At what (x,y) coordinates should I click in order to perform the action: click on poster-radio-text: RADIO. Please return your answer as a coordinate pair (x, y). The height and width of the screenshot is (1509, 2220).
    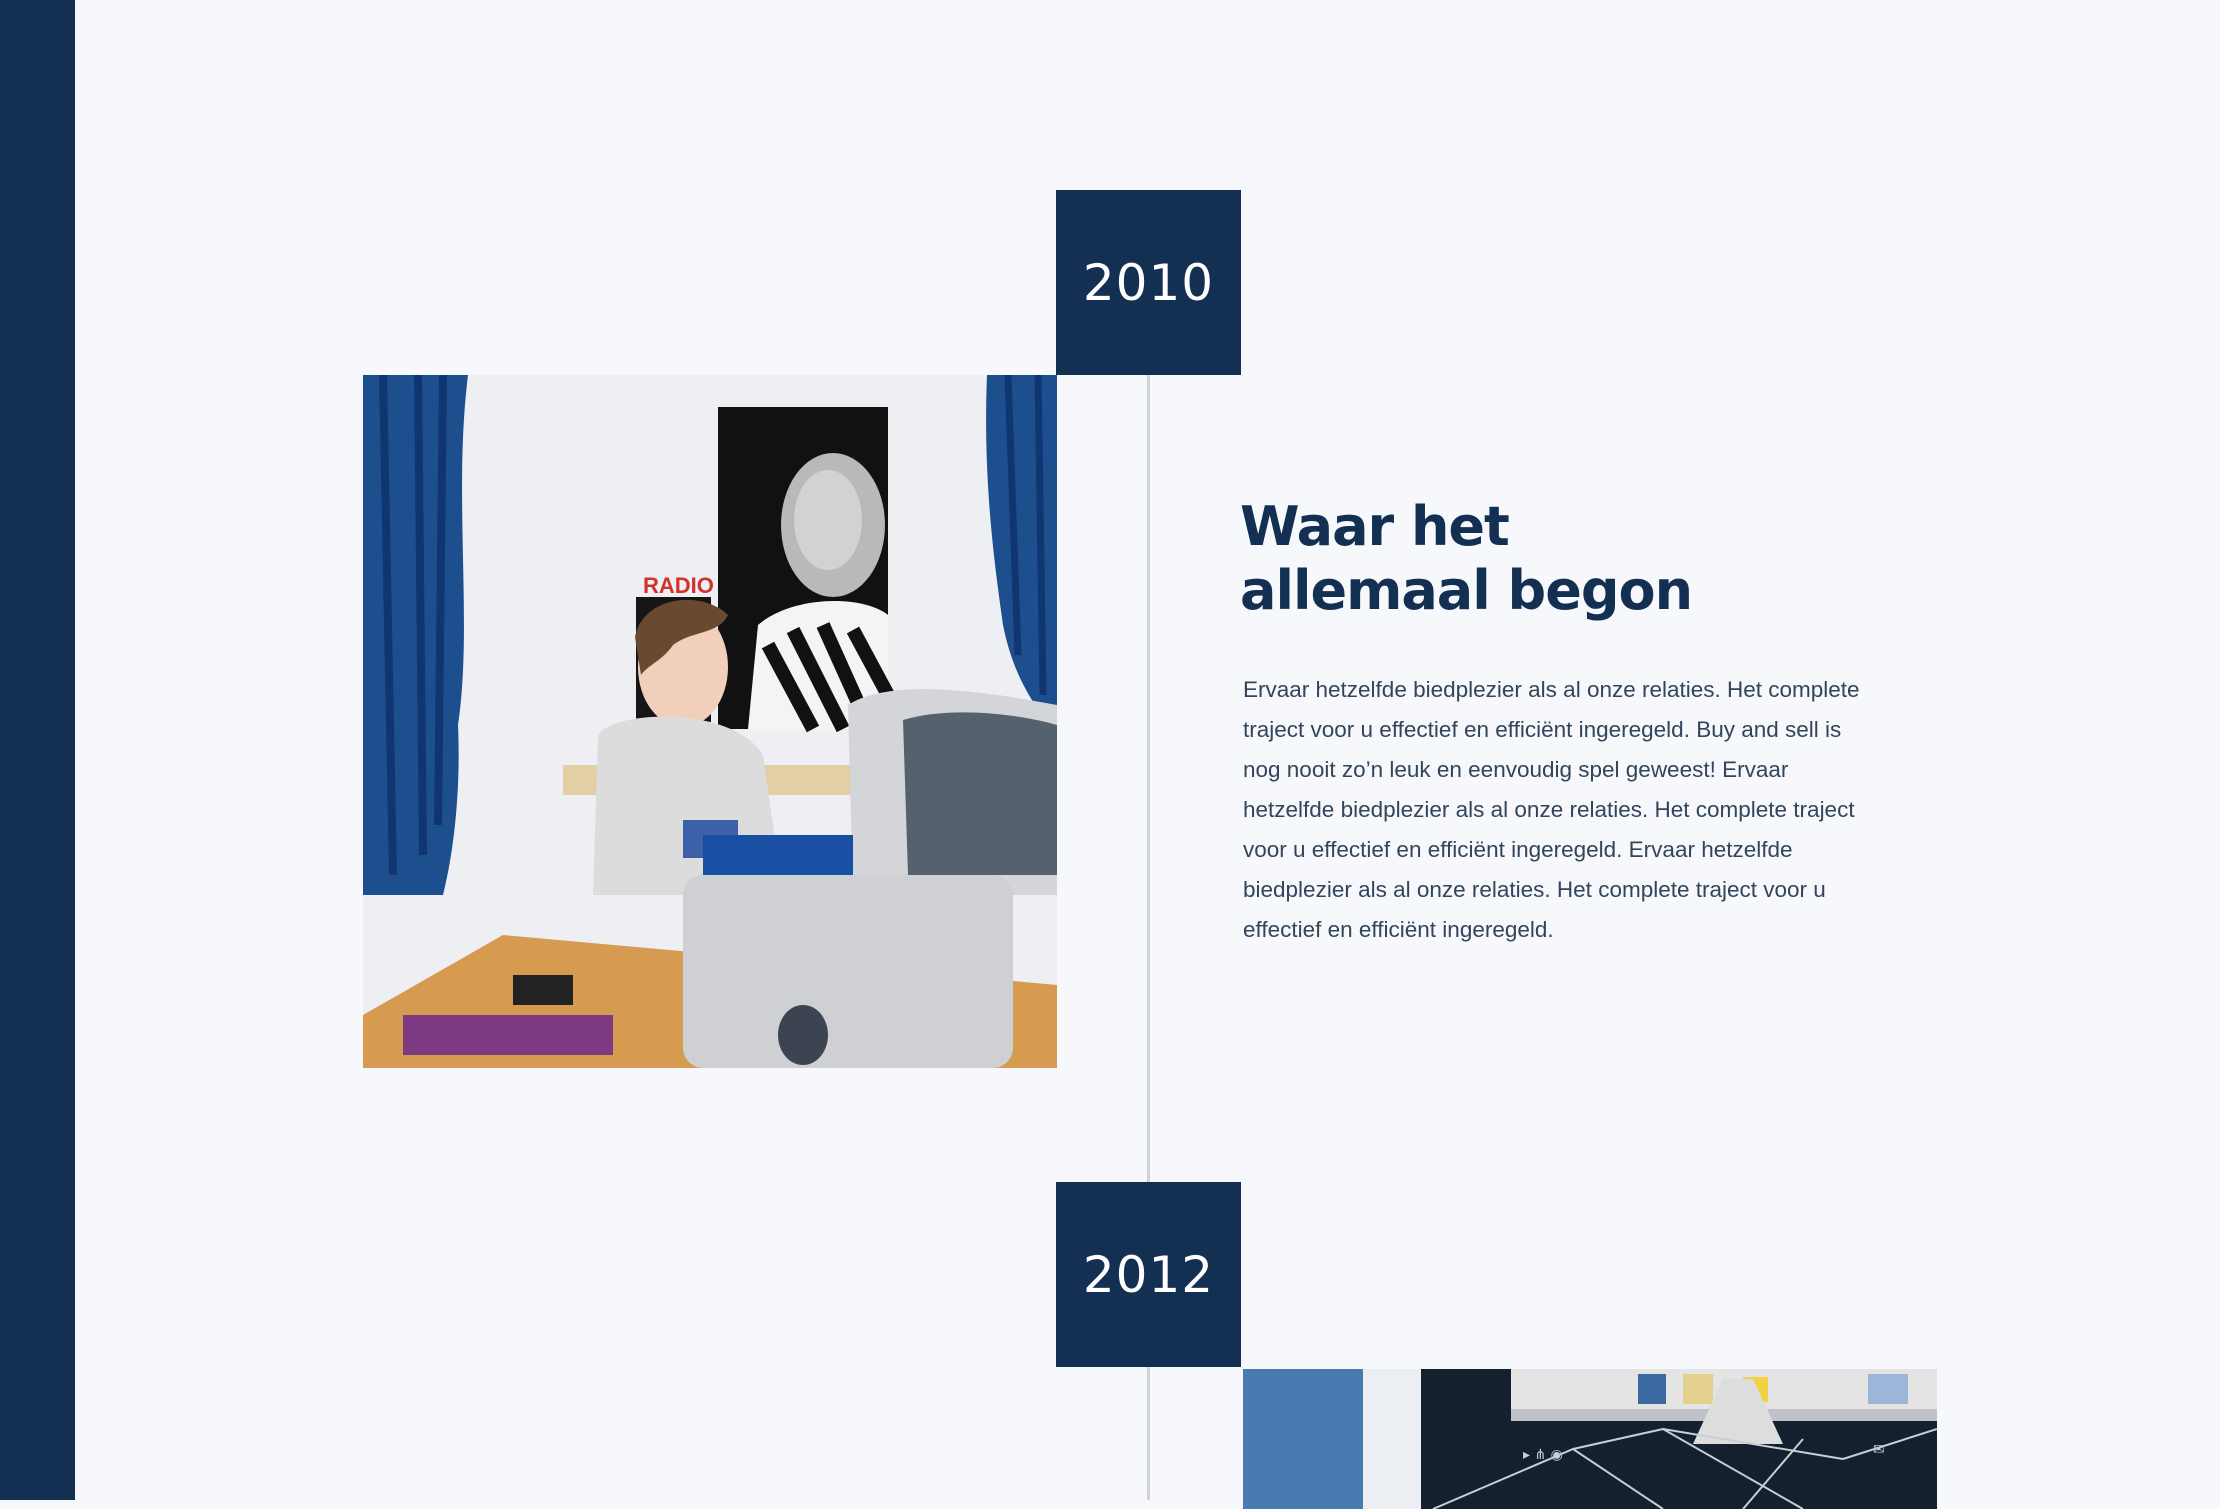
    Looking at the image, I should click on (678, 585).